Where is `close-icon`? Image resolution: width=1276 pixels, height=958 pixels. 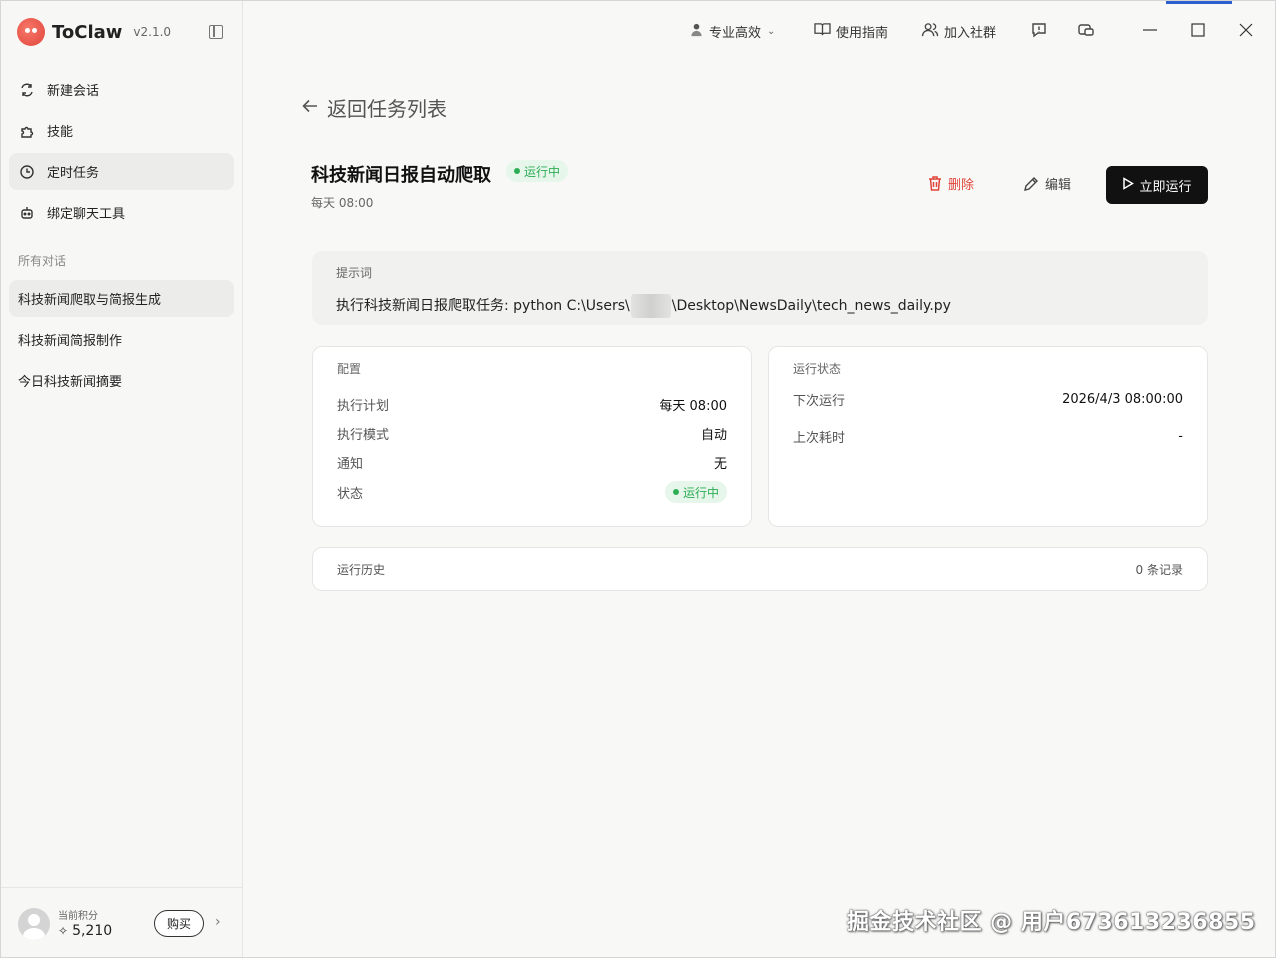
close-icon is located at coordinates (1246, 30).